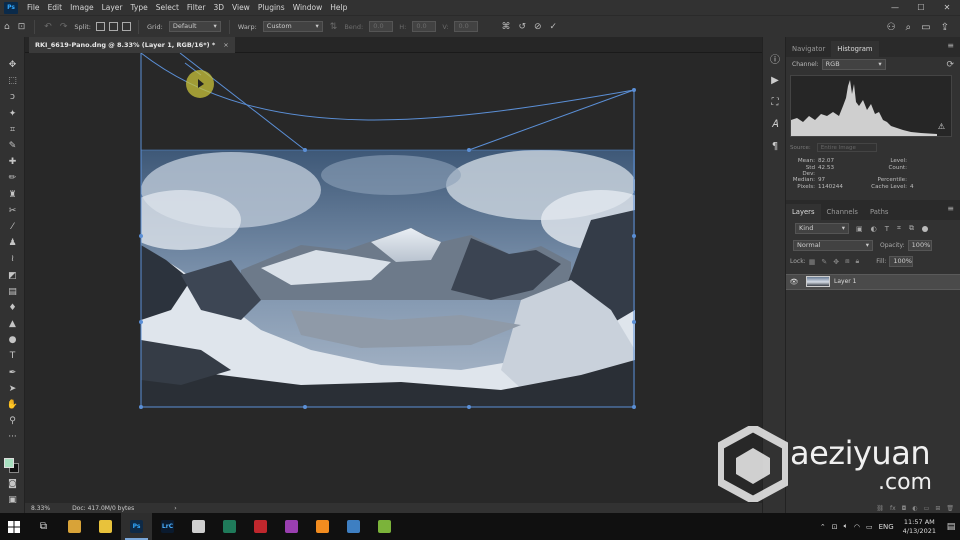 The width and height of the screenshot is (960, 540). What do you see at coordinates (899, 228) in the screenshot?
I see `filter-shape-icon: ⌗` at bounding box center [899, 228].